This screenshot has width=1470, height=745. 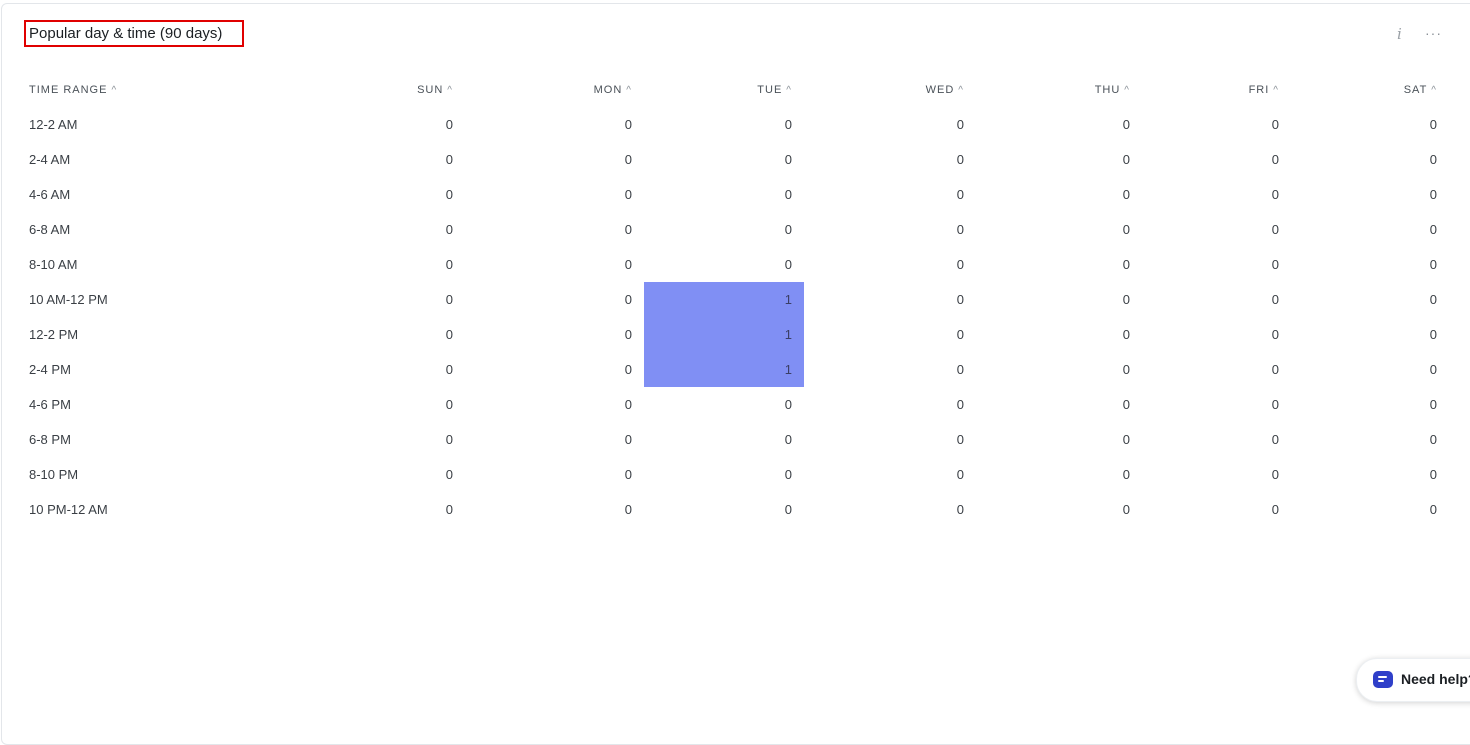 I want to click on column-header-mon: MON ^, so click(x=554, y=89).